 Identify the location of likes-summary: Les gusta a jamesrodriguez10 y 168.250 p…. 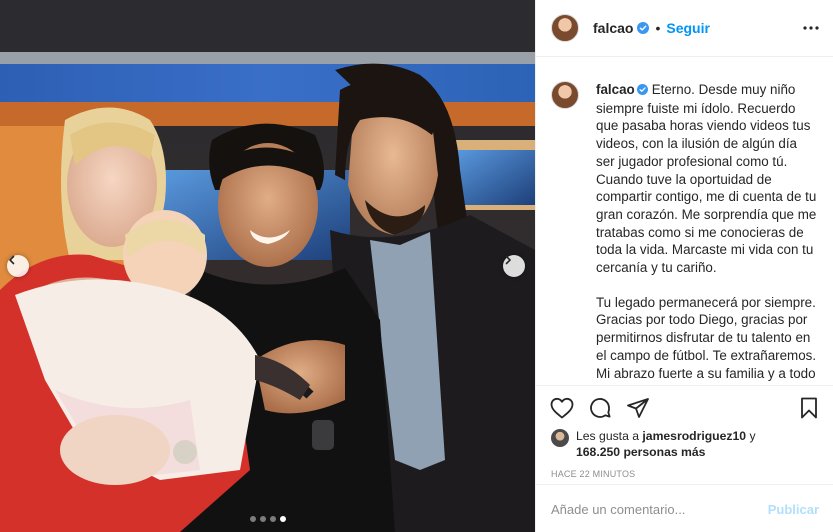
(684, 444).